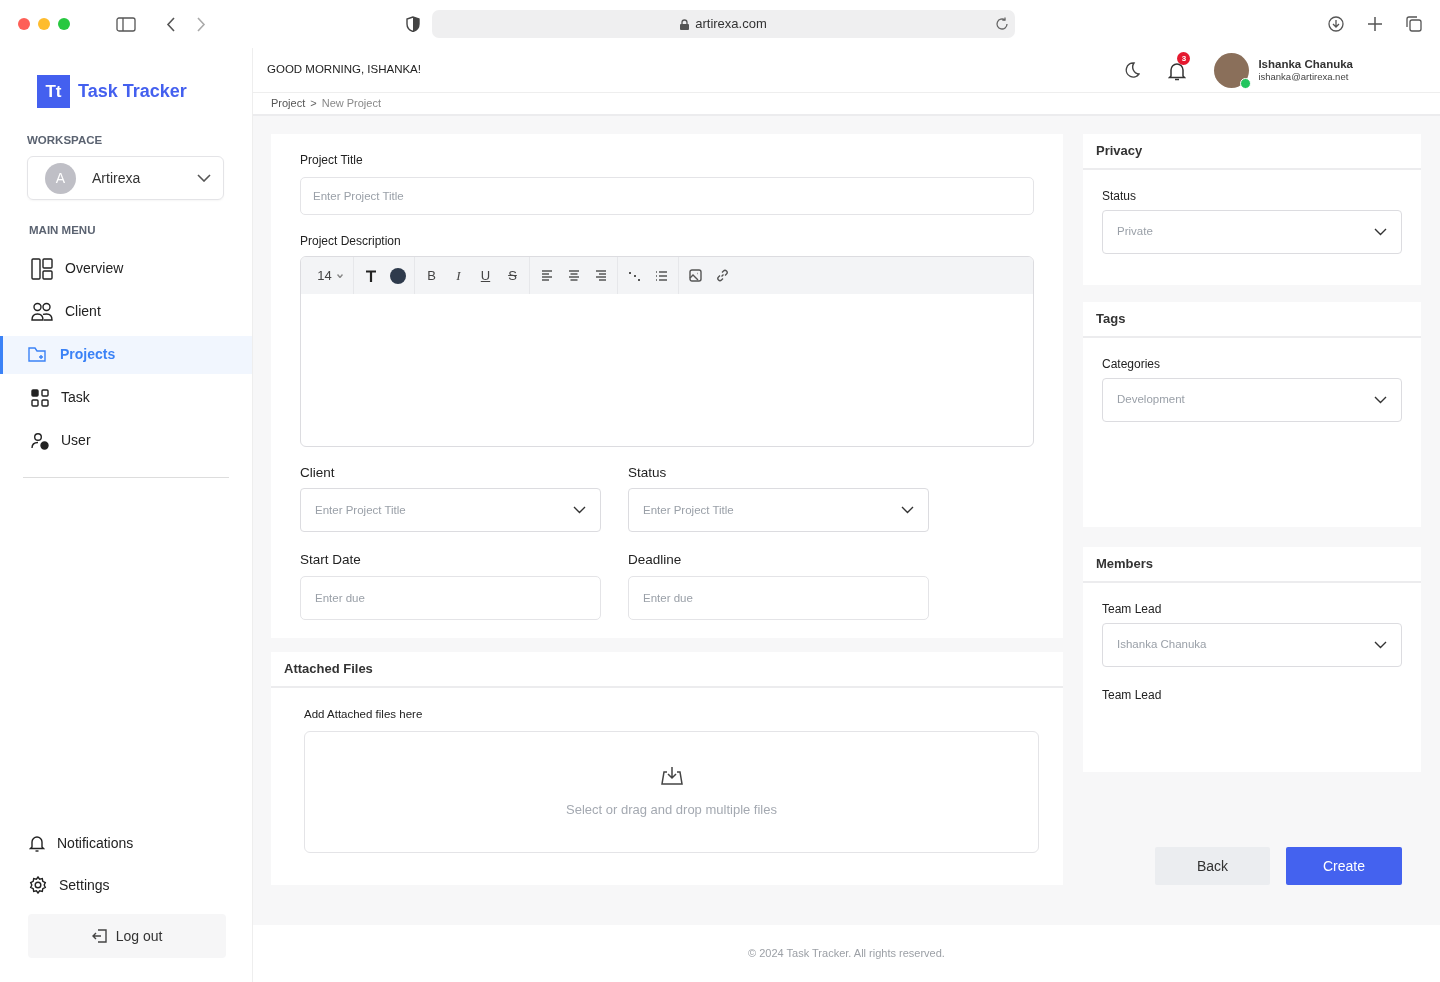 The height and width of the screenshot is (982, 1440). Describe the element at coordinates (370, 275) in the screenshot. I see `text-style-icon` at that location.